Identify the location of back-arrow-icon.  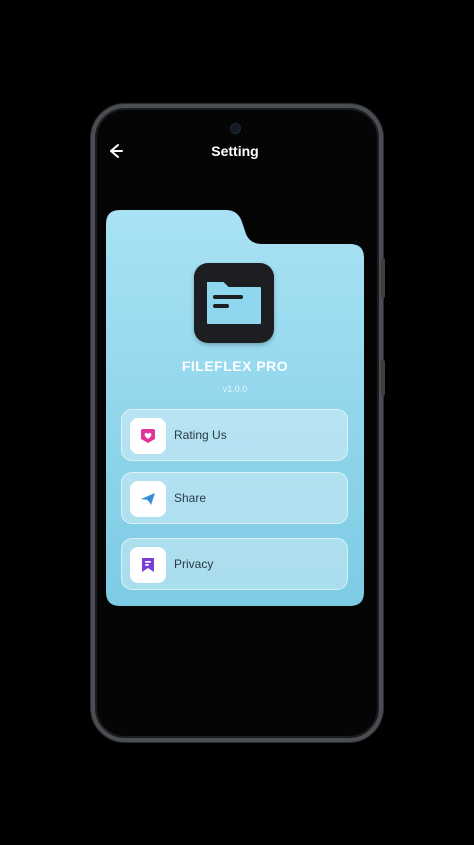
(115, 151).